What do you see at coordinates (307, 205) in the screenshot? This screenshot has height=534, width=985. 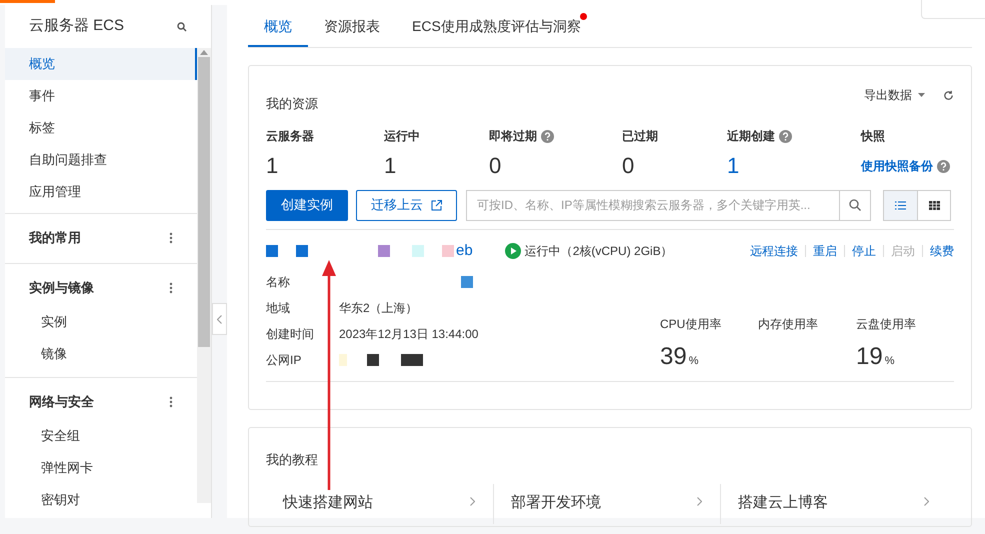 I see `create-instance-button: 创建实例` at bounding box center [307, 205].